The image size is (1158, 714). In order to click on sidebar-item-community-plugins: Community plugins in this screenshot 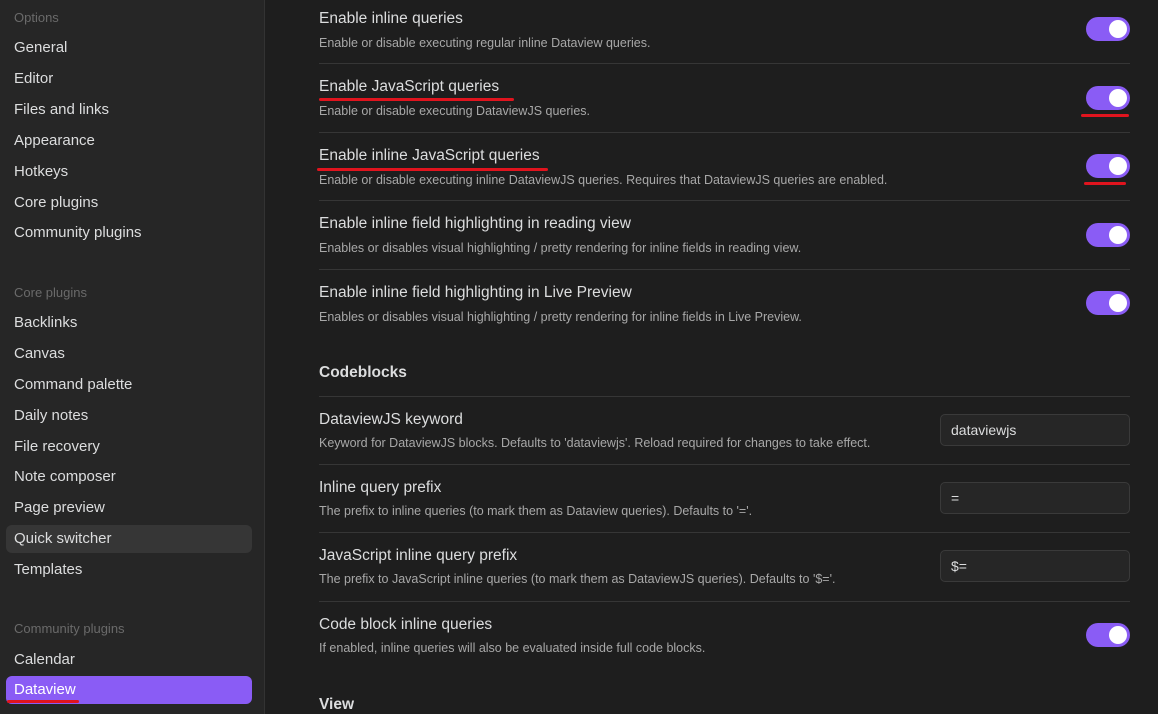, I will do `click(129, 233)`.